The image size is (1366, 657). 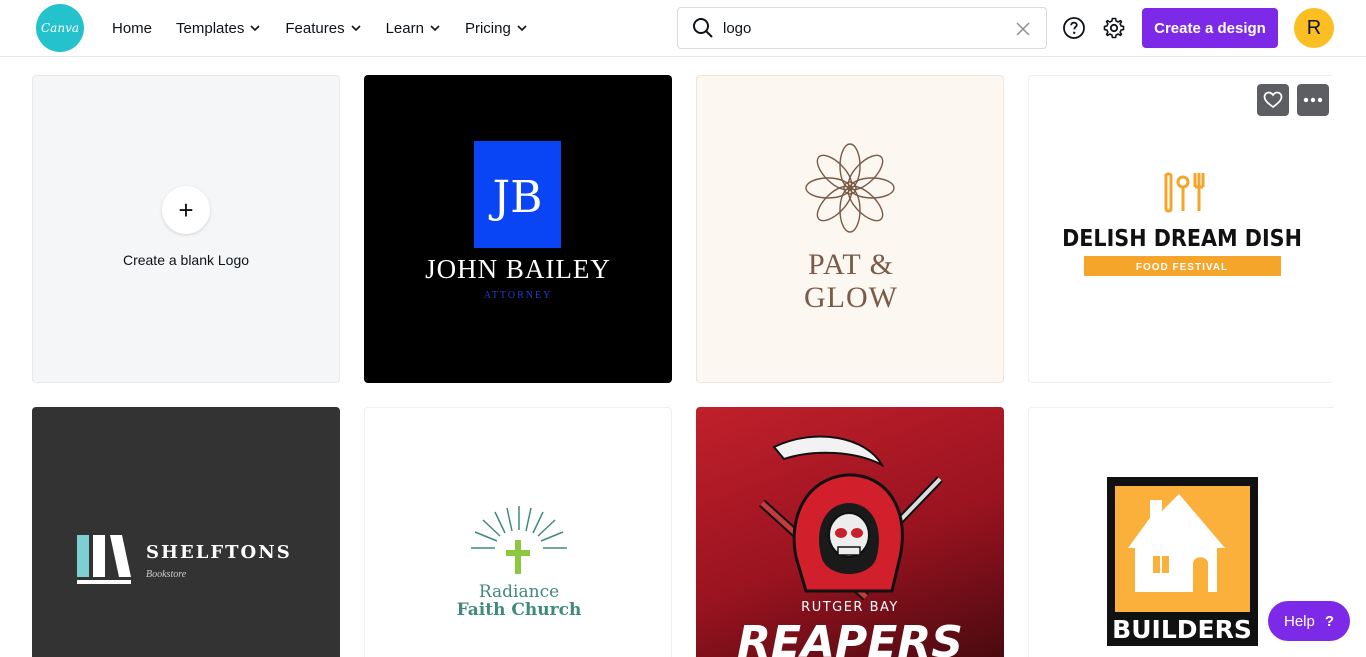 I want to click on nav-learn: Learn, so click(x=413, y=28).